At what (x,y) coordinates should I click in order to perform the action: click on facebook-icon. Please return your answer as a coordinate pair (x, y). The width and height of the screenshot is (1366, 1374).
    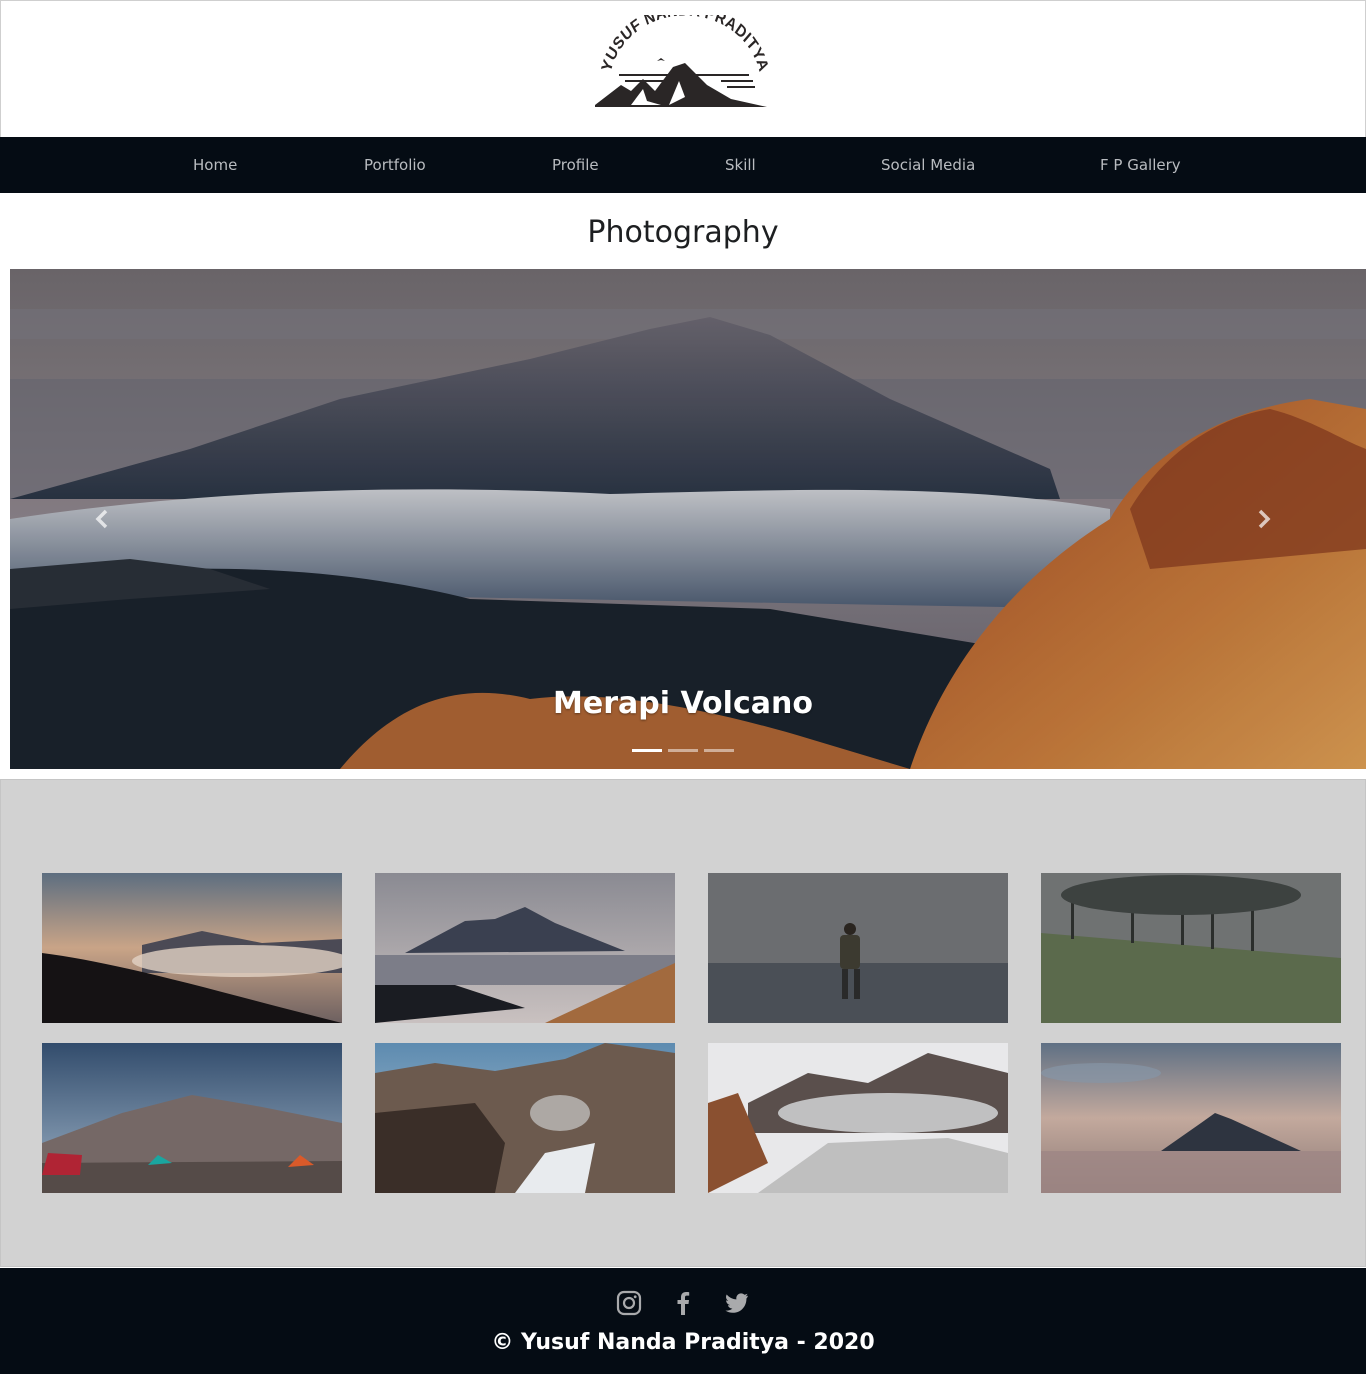
    Looking at the image, I should click on (683, 1303).